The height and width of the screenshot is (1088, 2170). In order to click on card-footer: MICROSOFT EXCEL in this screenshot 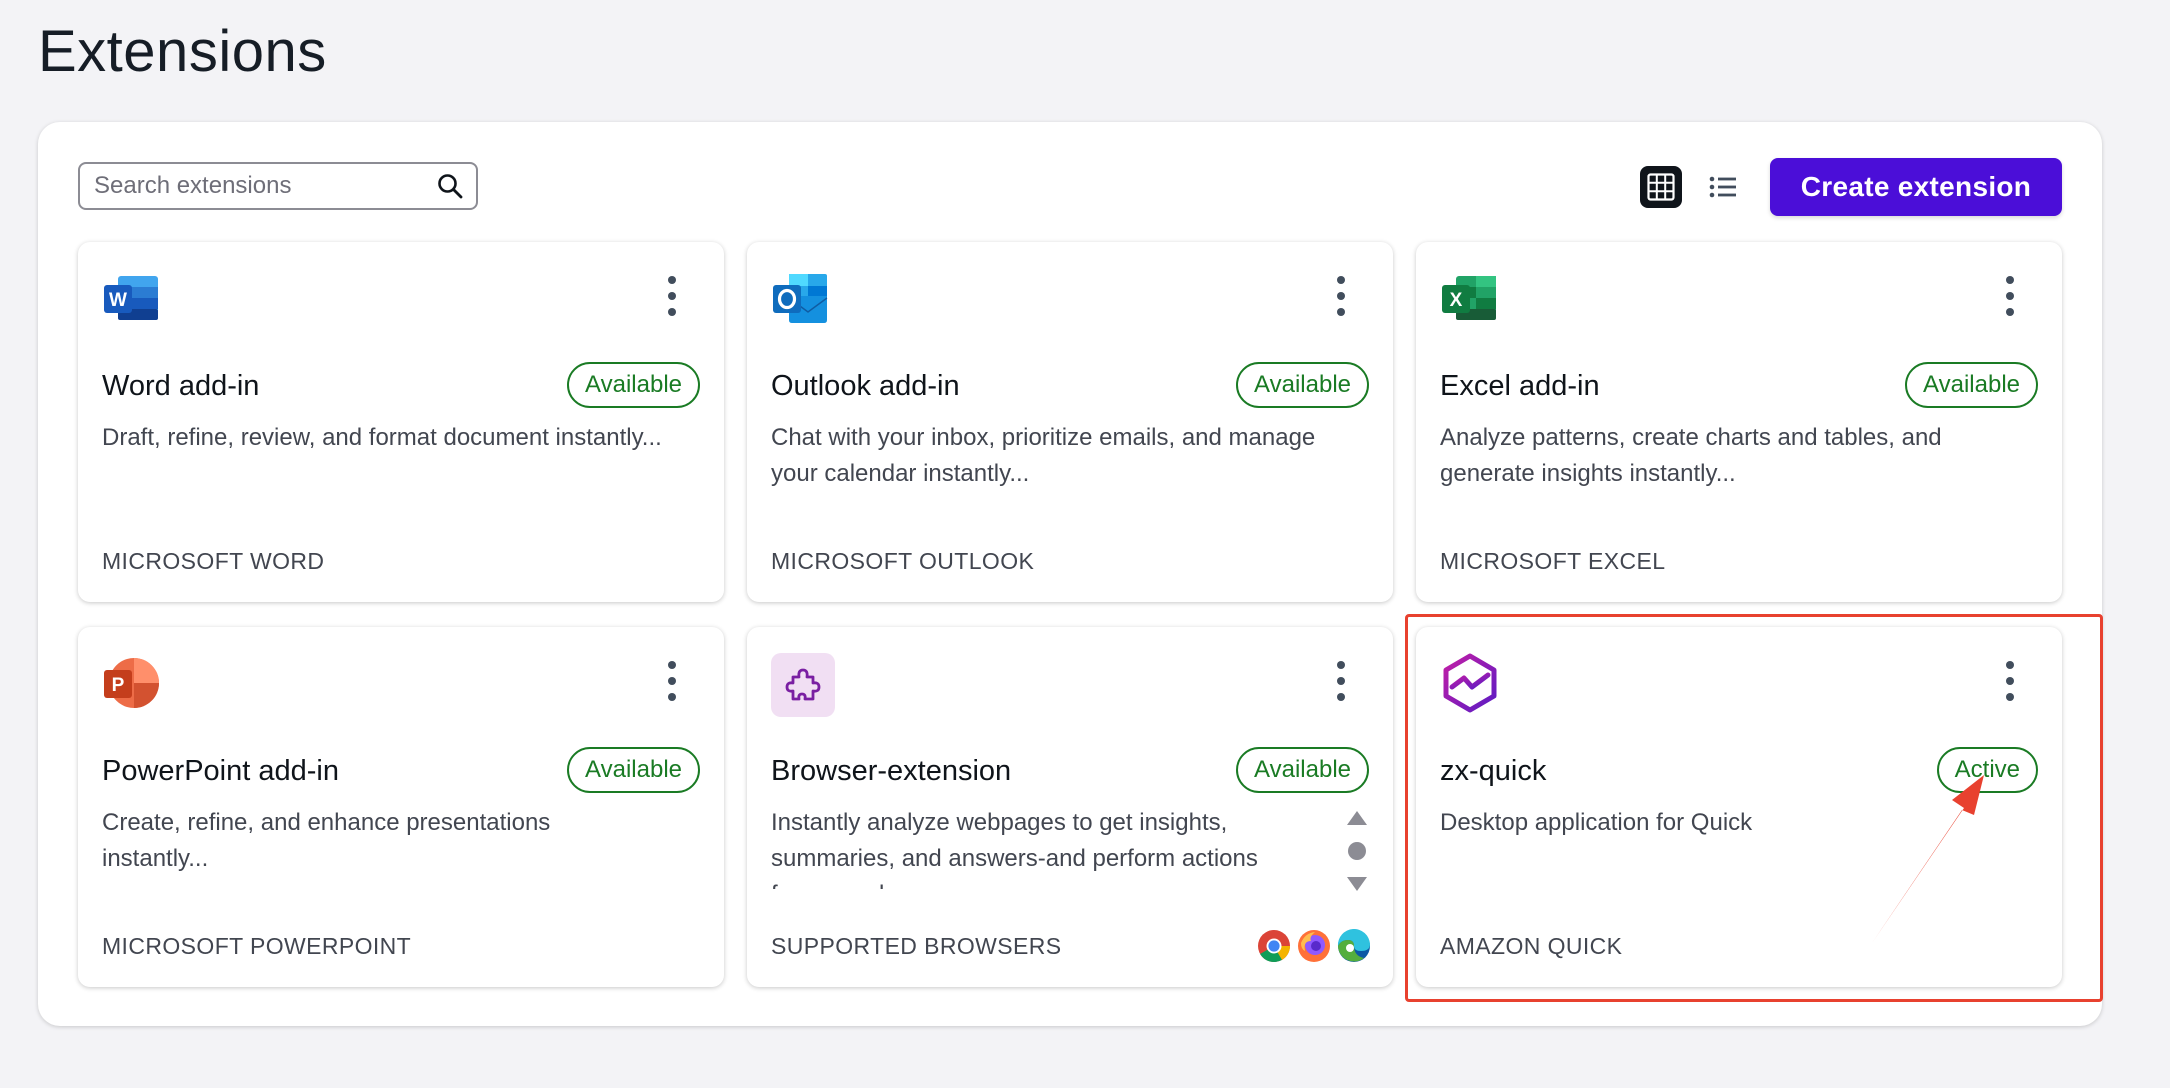, I will do `click(1553, 561)`.